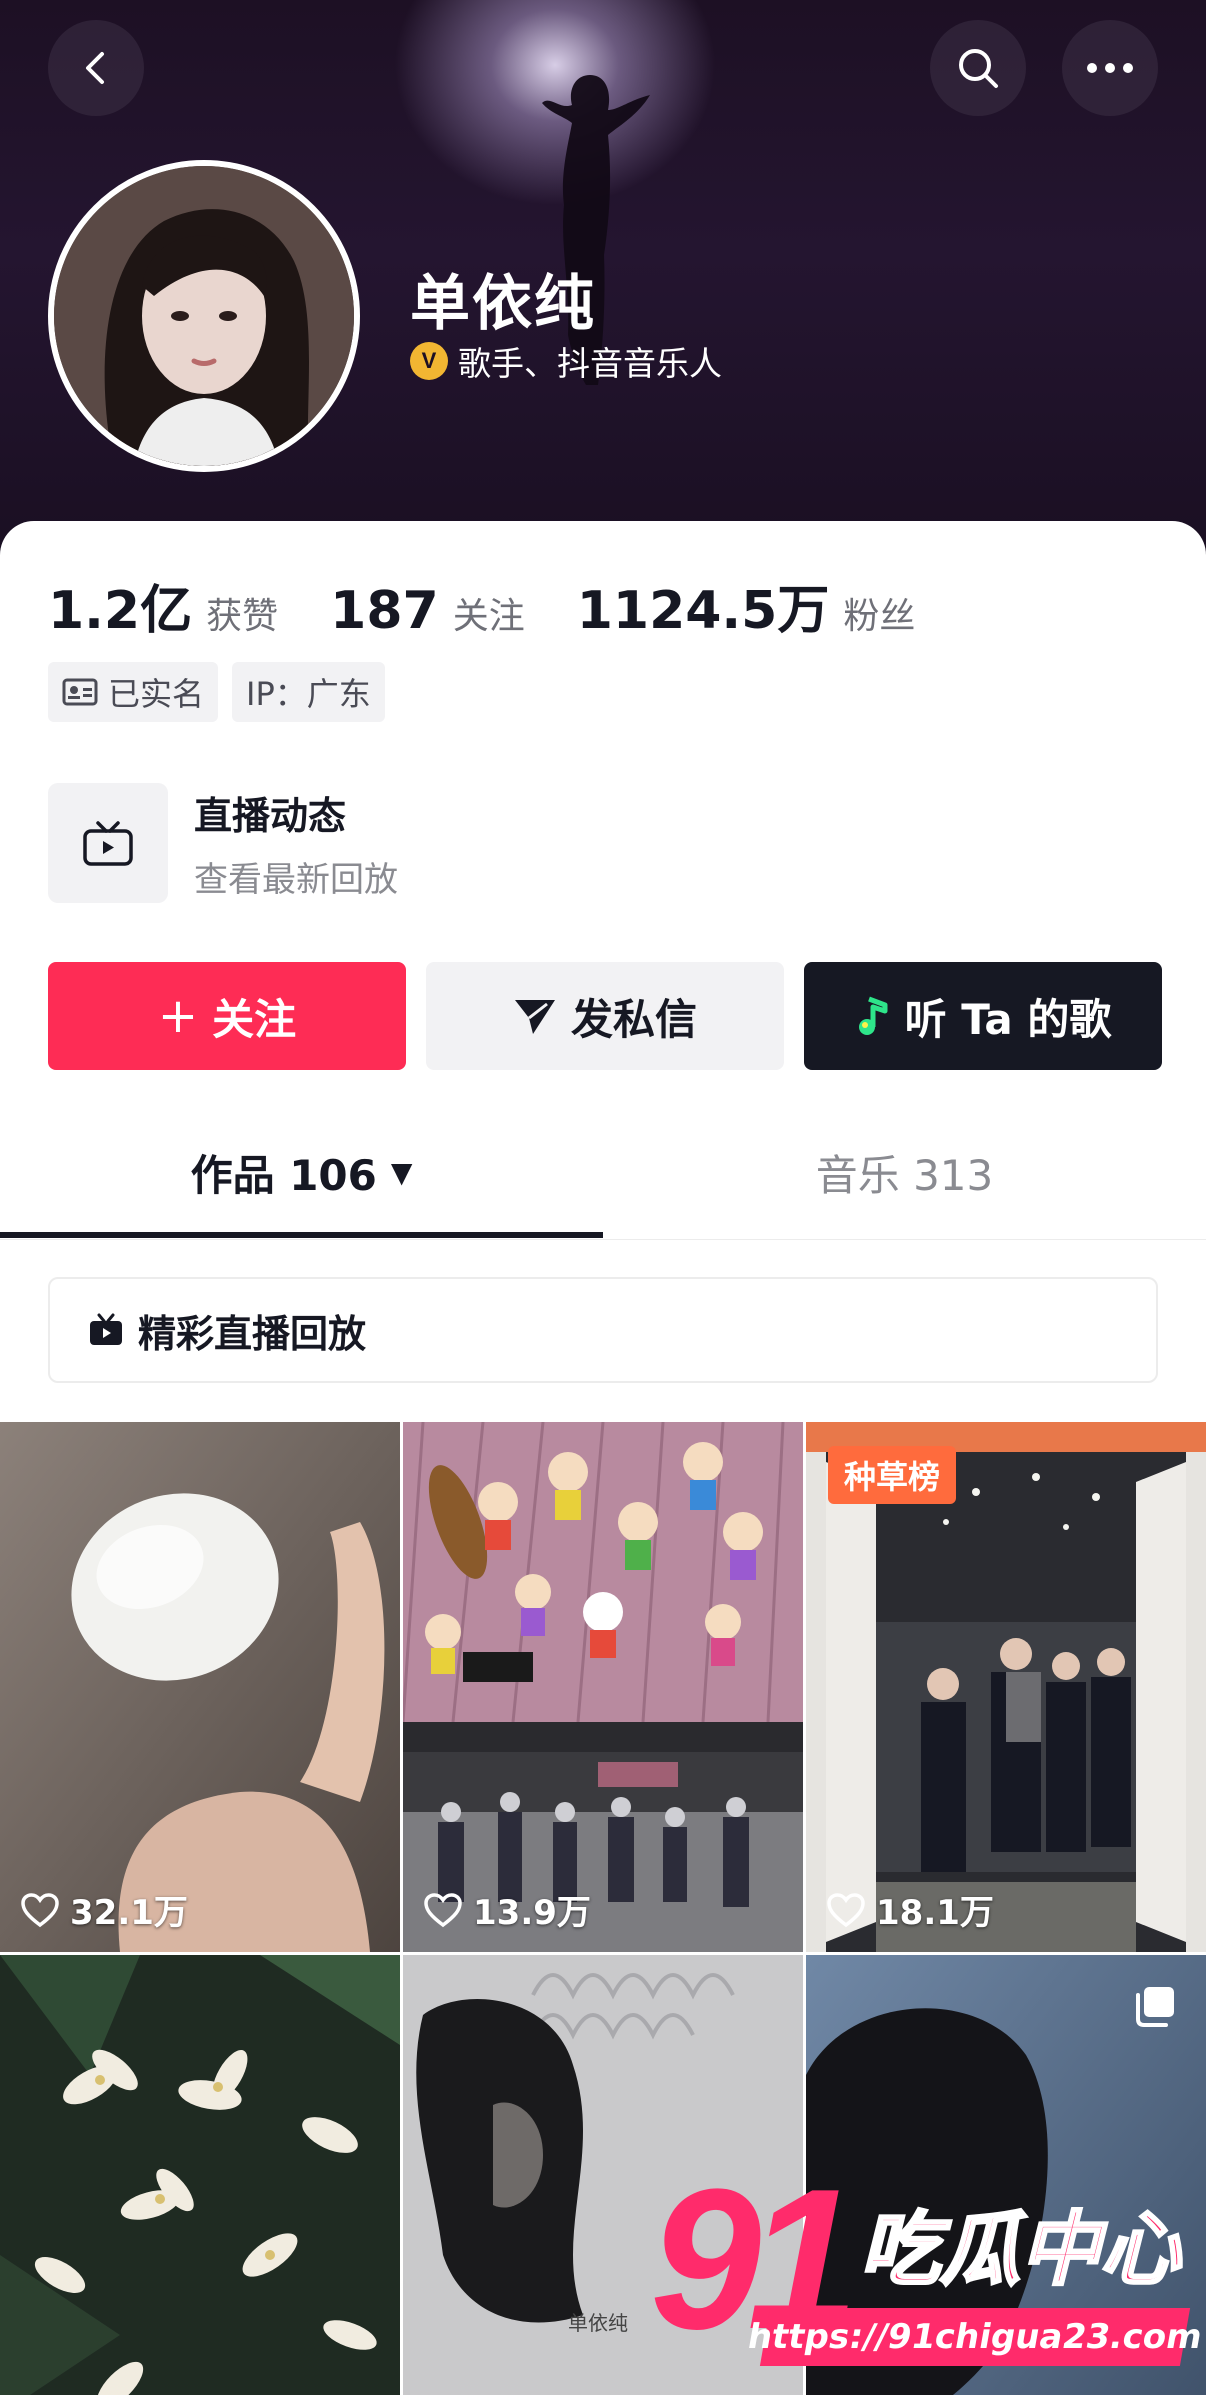 The image size is (1206, 2395). I want to click on stat-value: 1124.5万, so click(703, 611).